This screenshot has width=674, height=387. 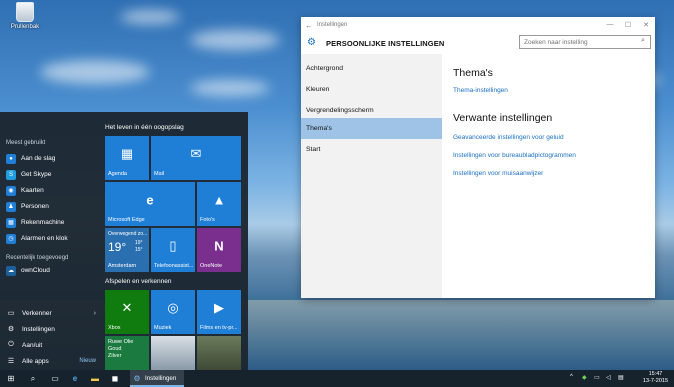 I want to click on lightbulb-icon: ●, so click(x=11, y=158).